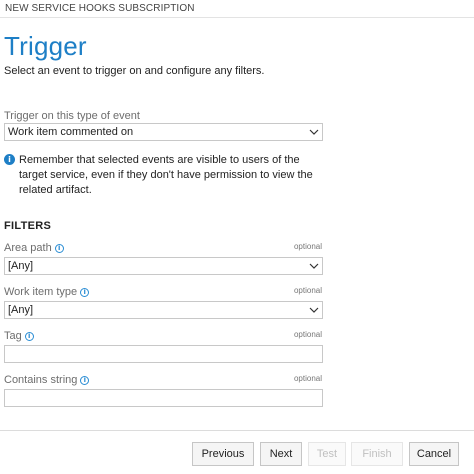  I want to click on work-item-type-value: [Any], so click(21, 310).